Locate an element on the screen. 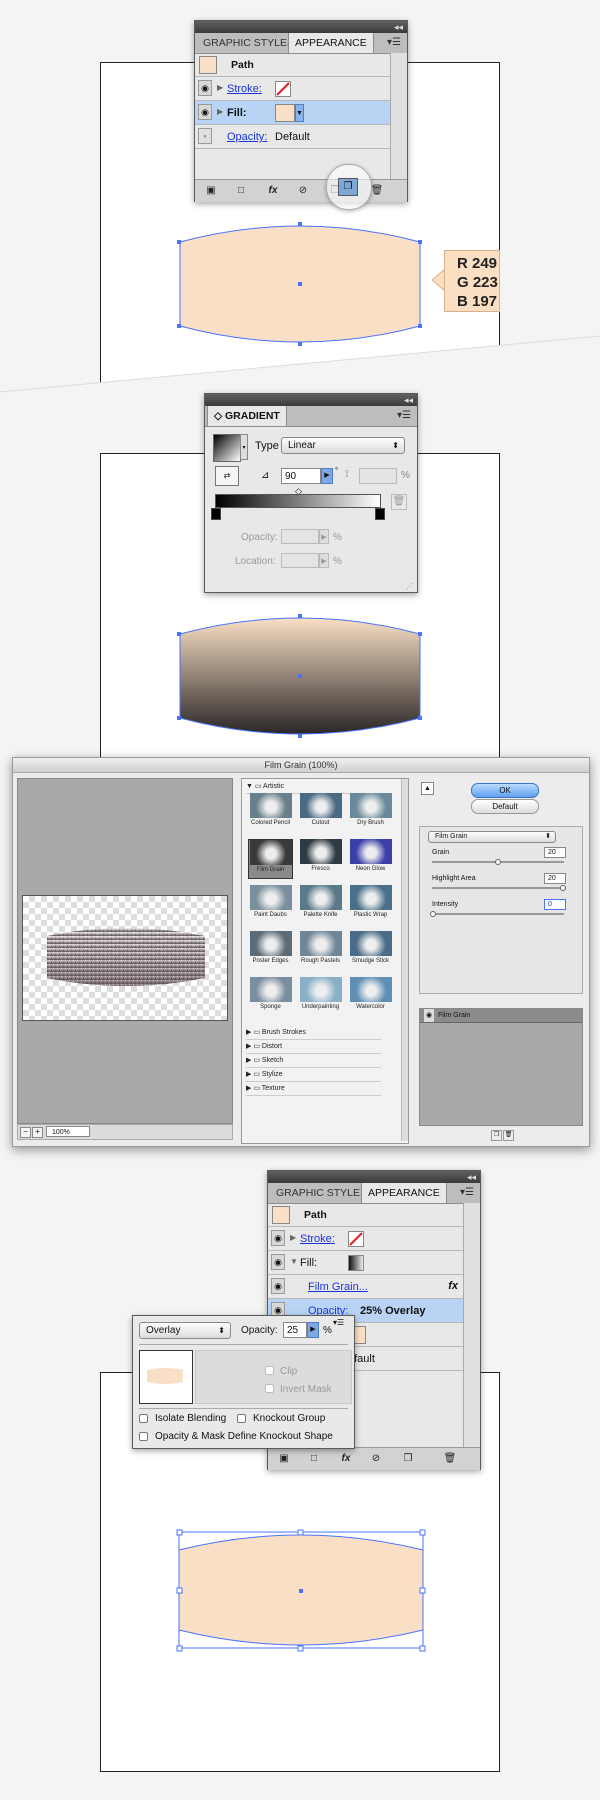 The image size is (600, 1800). filter-thumb: Plastic Wrap is located at coordinates (370, 905).